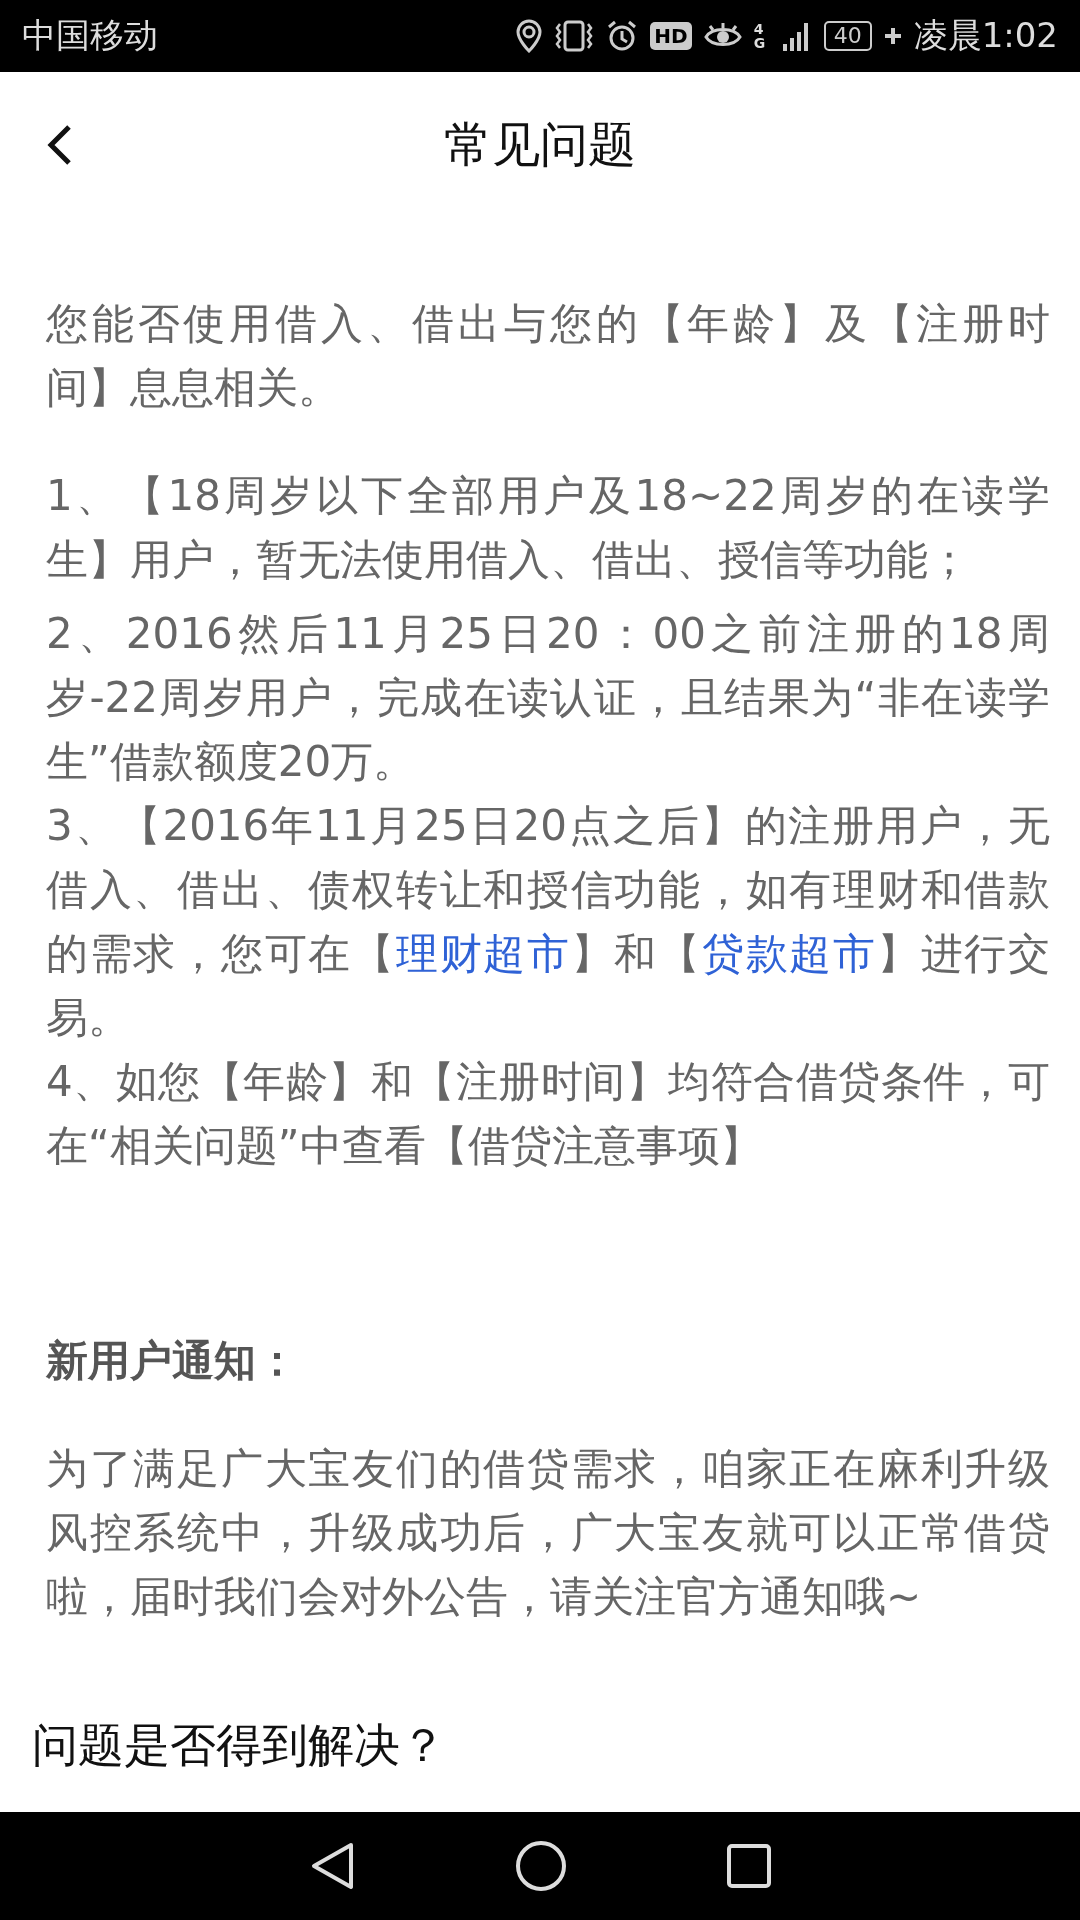  Describe the element at coordinates (892, 36) in the screenshot. I see `charging-plus-icon` at that location.